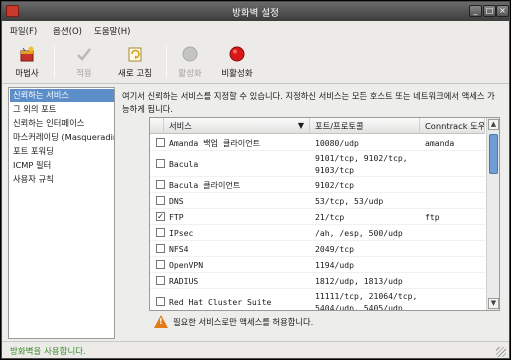  I want to click on service-conntrack: amanda, so click(440, 143).